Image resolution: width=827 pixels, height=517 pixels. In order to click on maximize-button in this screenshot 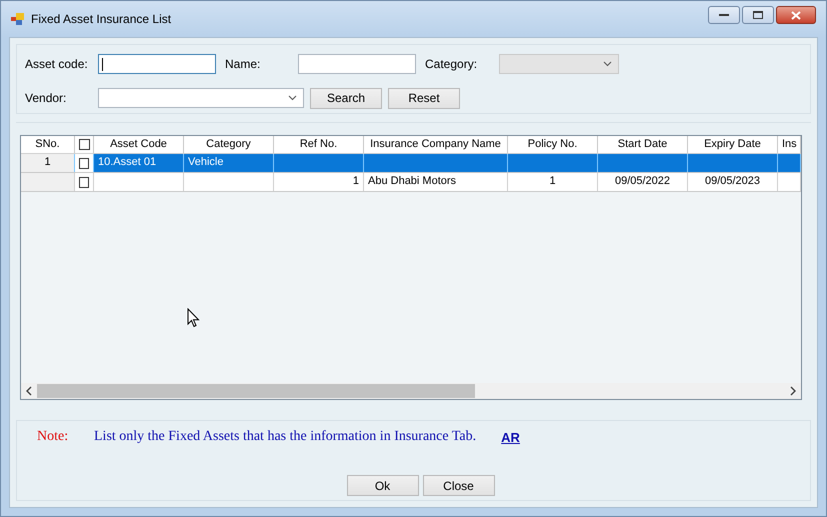, I will do `click(758, 15)`.